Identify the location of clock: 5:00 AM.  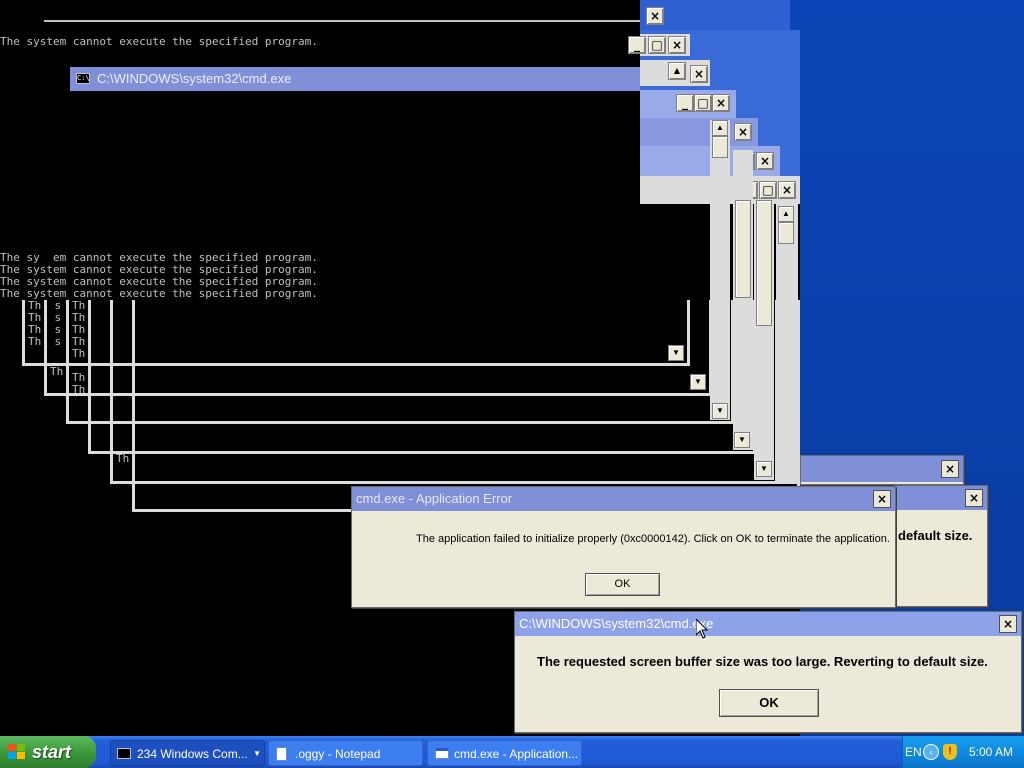
(991, 752).